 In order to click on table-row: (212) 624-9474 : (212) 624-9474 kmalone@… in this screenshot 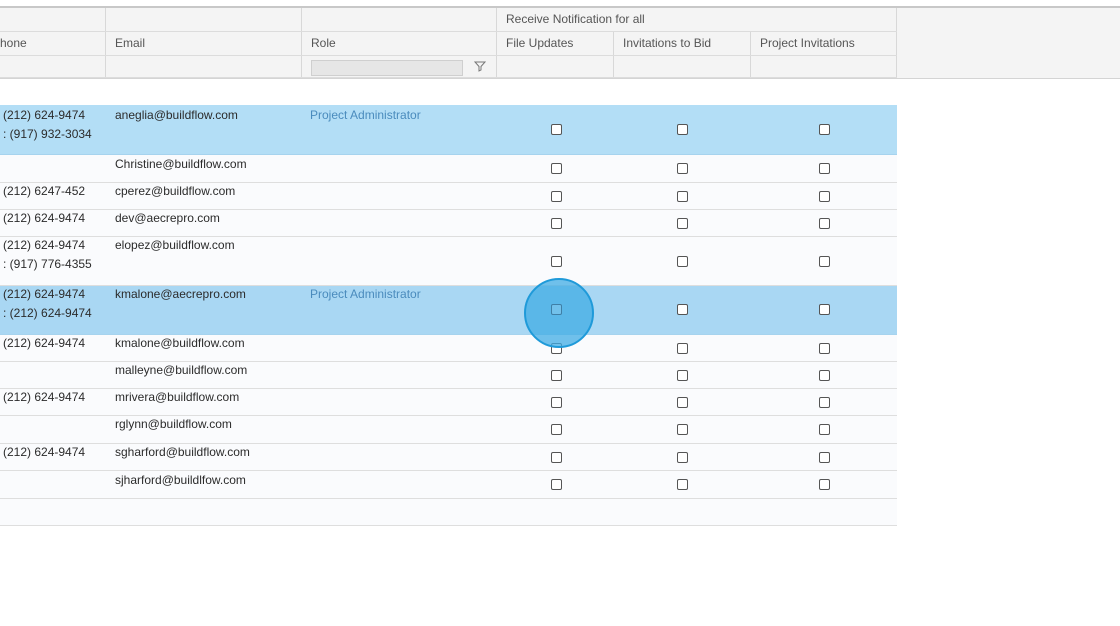, I will do `click(448, 310)`.